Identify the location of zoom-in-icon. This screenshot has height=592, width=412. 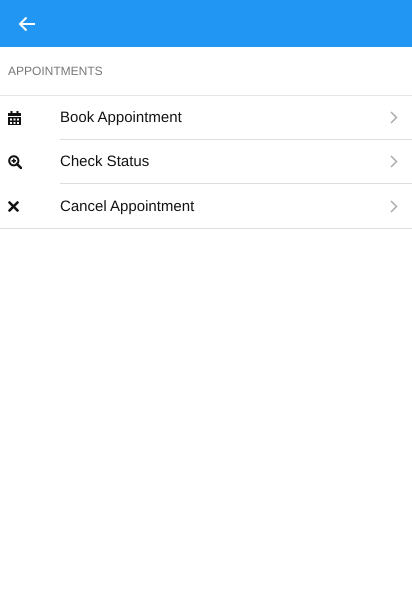
(15, 162).